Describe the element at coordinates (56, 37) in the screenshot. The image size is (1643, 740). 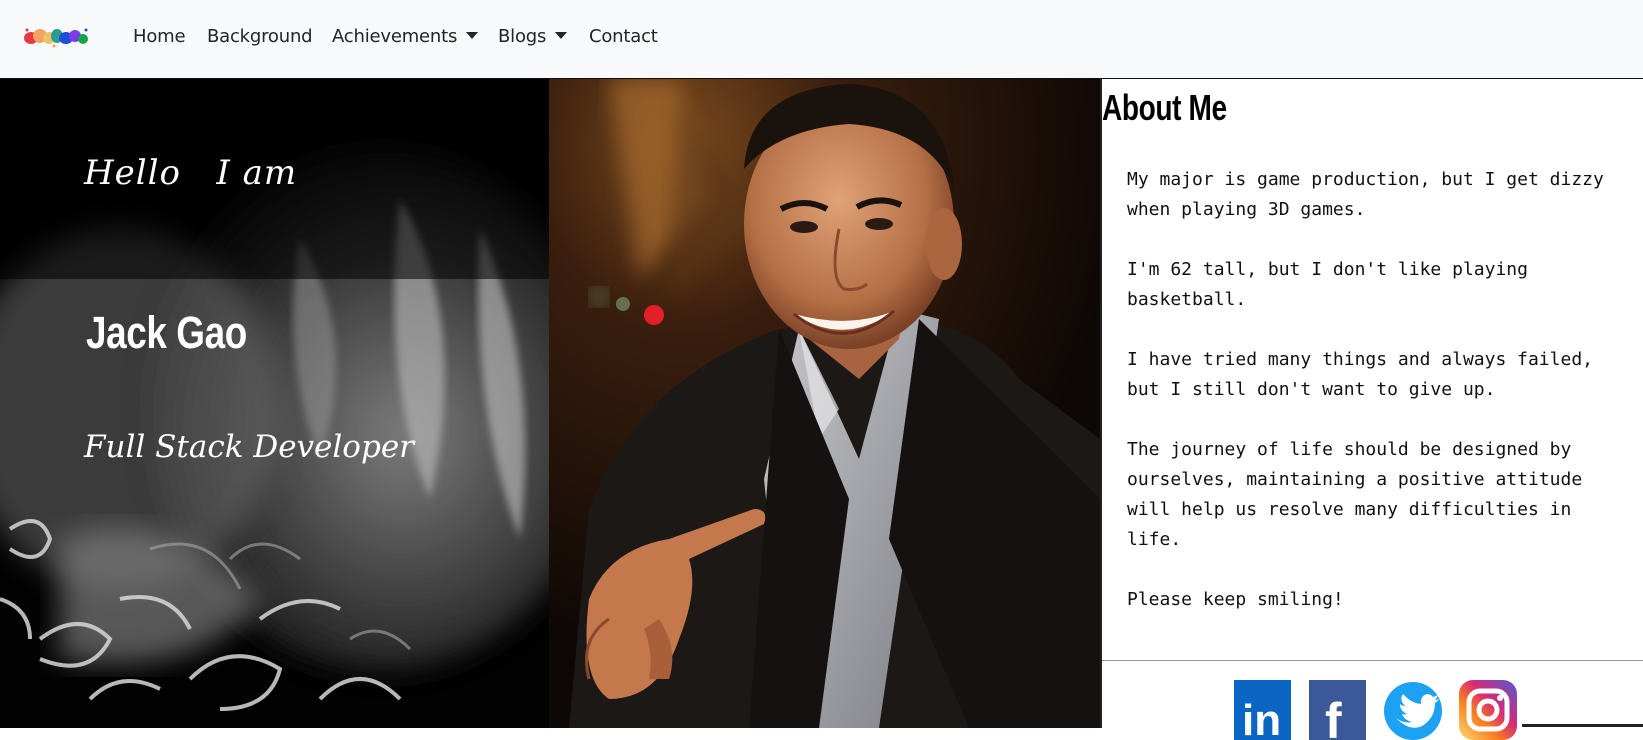
I see `logo-icon` at that location.